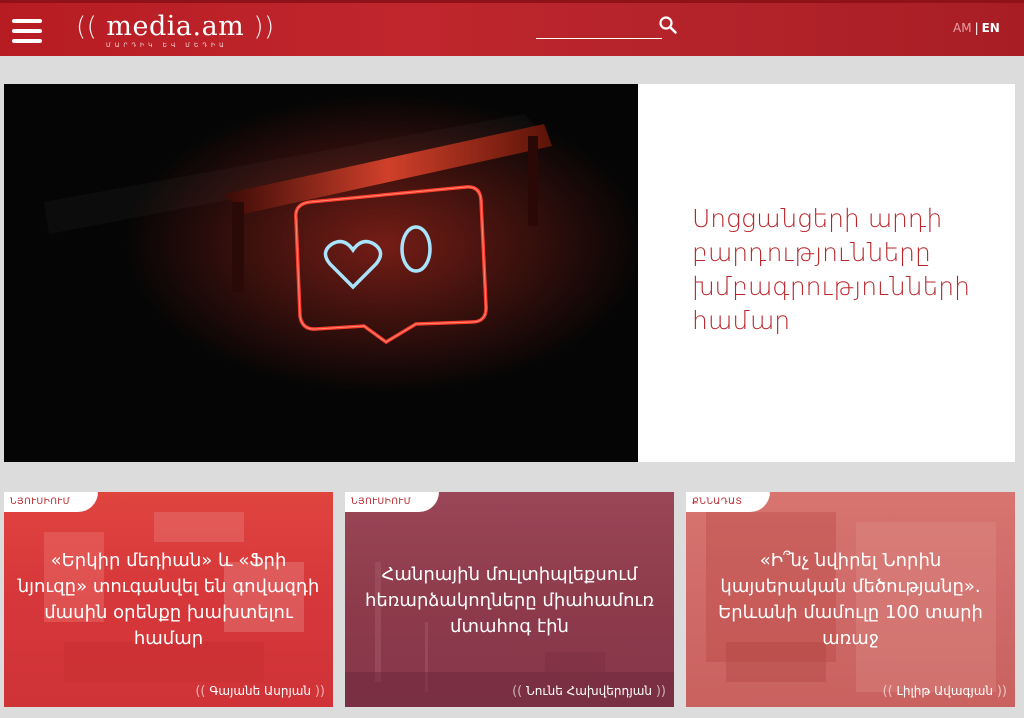 Image resolution: width=1024 pixels, height=718 pixels. I want to click on menu-icon, so click(27, 31).